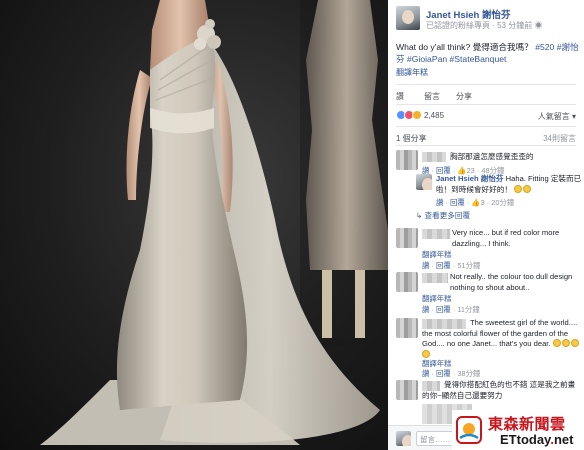 Image resolution: width=584 pixels, height=450 pixels. I want to click on author-name: Janet Hsieh 謝怡芬, so click(468, 14).